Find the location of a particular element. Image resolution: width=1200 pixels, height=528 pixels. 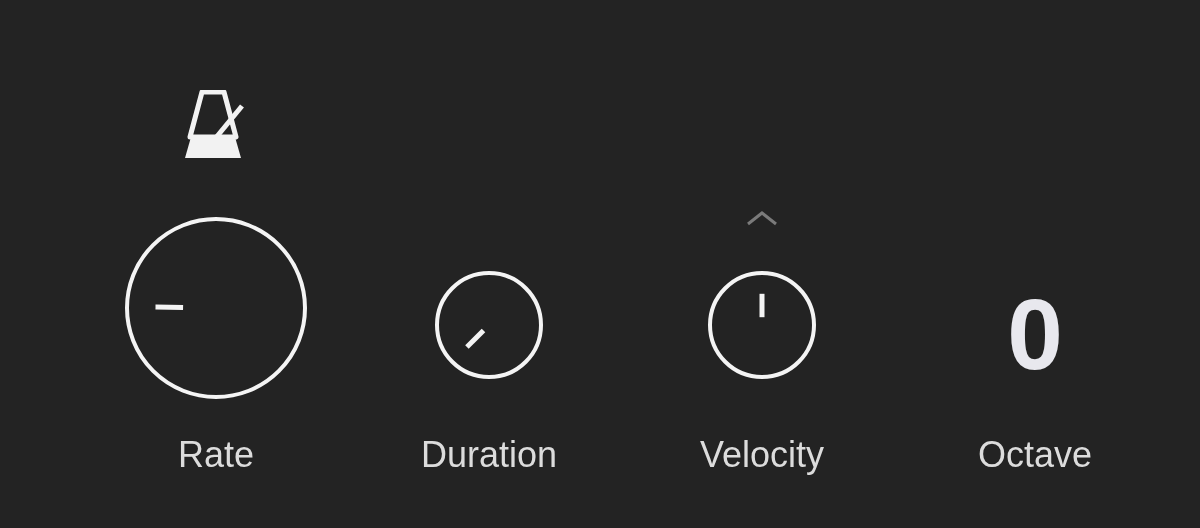

control-label: Velocity is located at coordinates (762, 455).